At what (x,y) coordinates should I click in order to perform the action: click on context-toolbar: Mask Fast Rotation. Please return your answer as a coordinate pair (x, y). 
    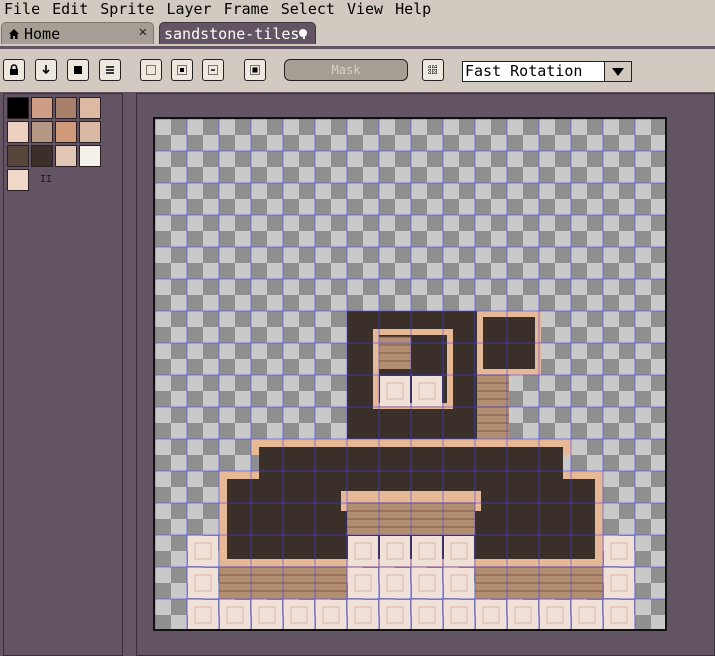
    Looking at the image, I should click on (357, 69).